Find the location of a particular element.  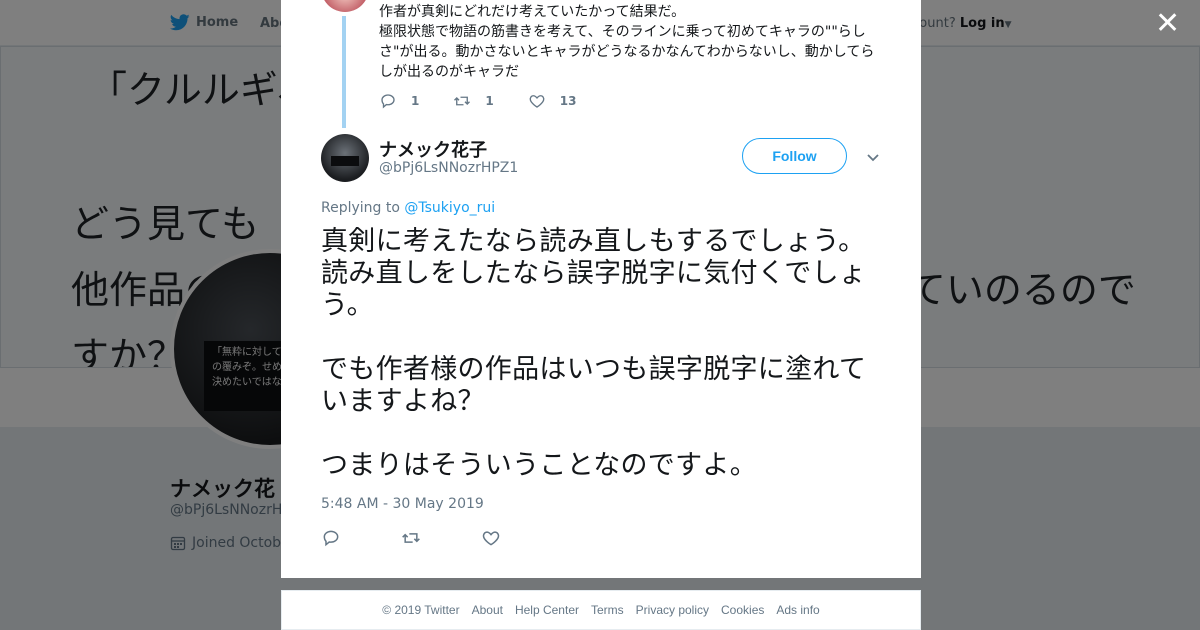

replying-to-link: @Tsukiyo_rui is located at coordinates (449, 208).